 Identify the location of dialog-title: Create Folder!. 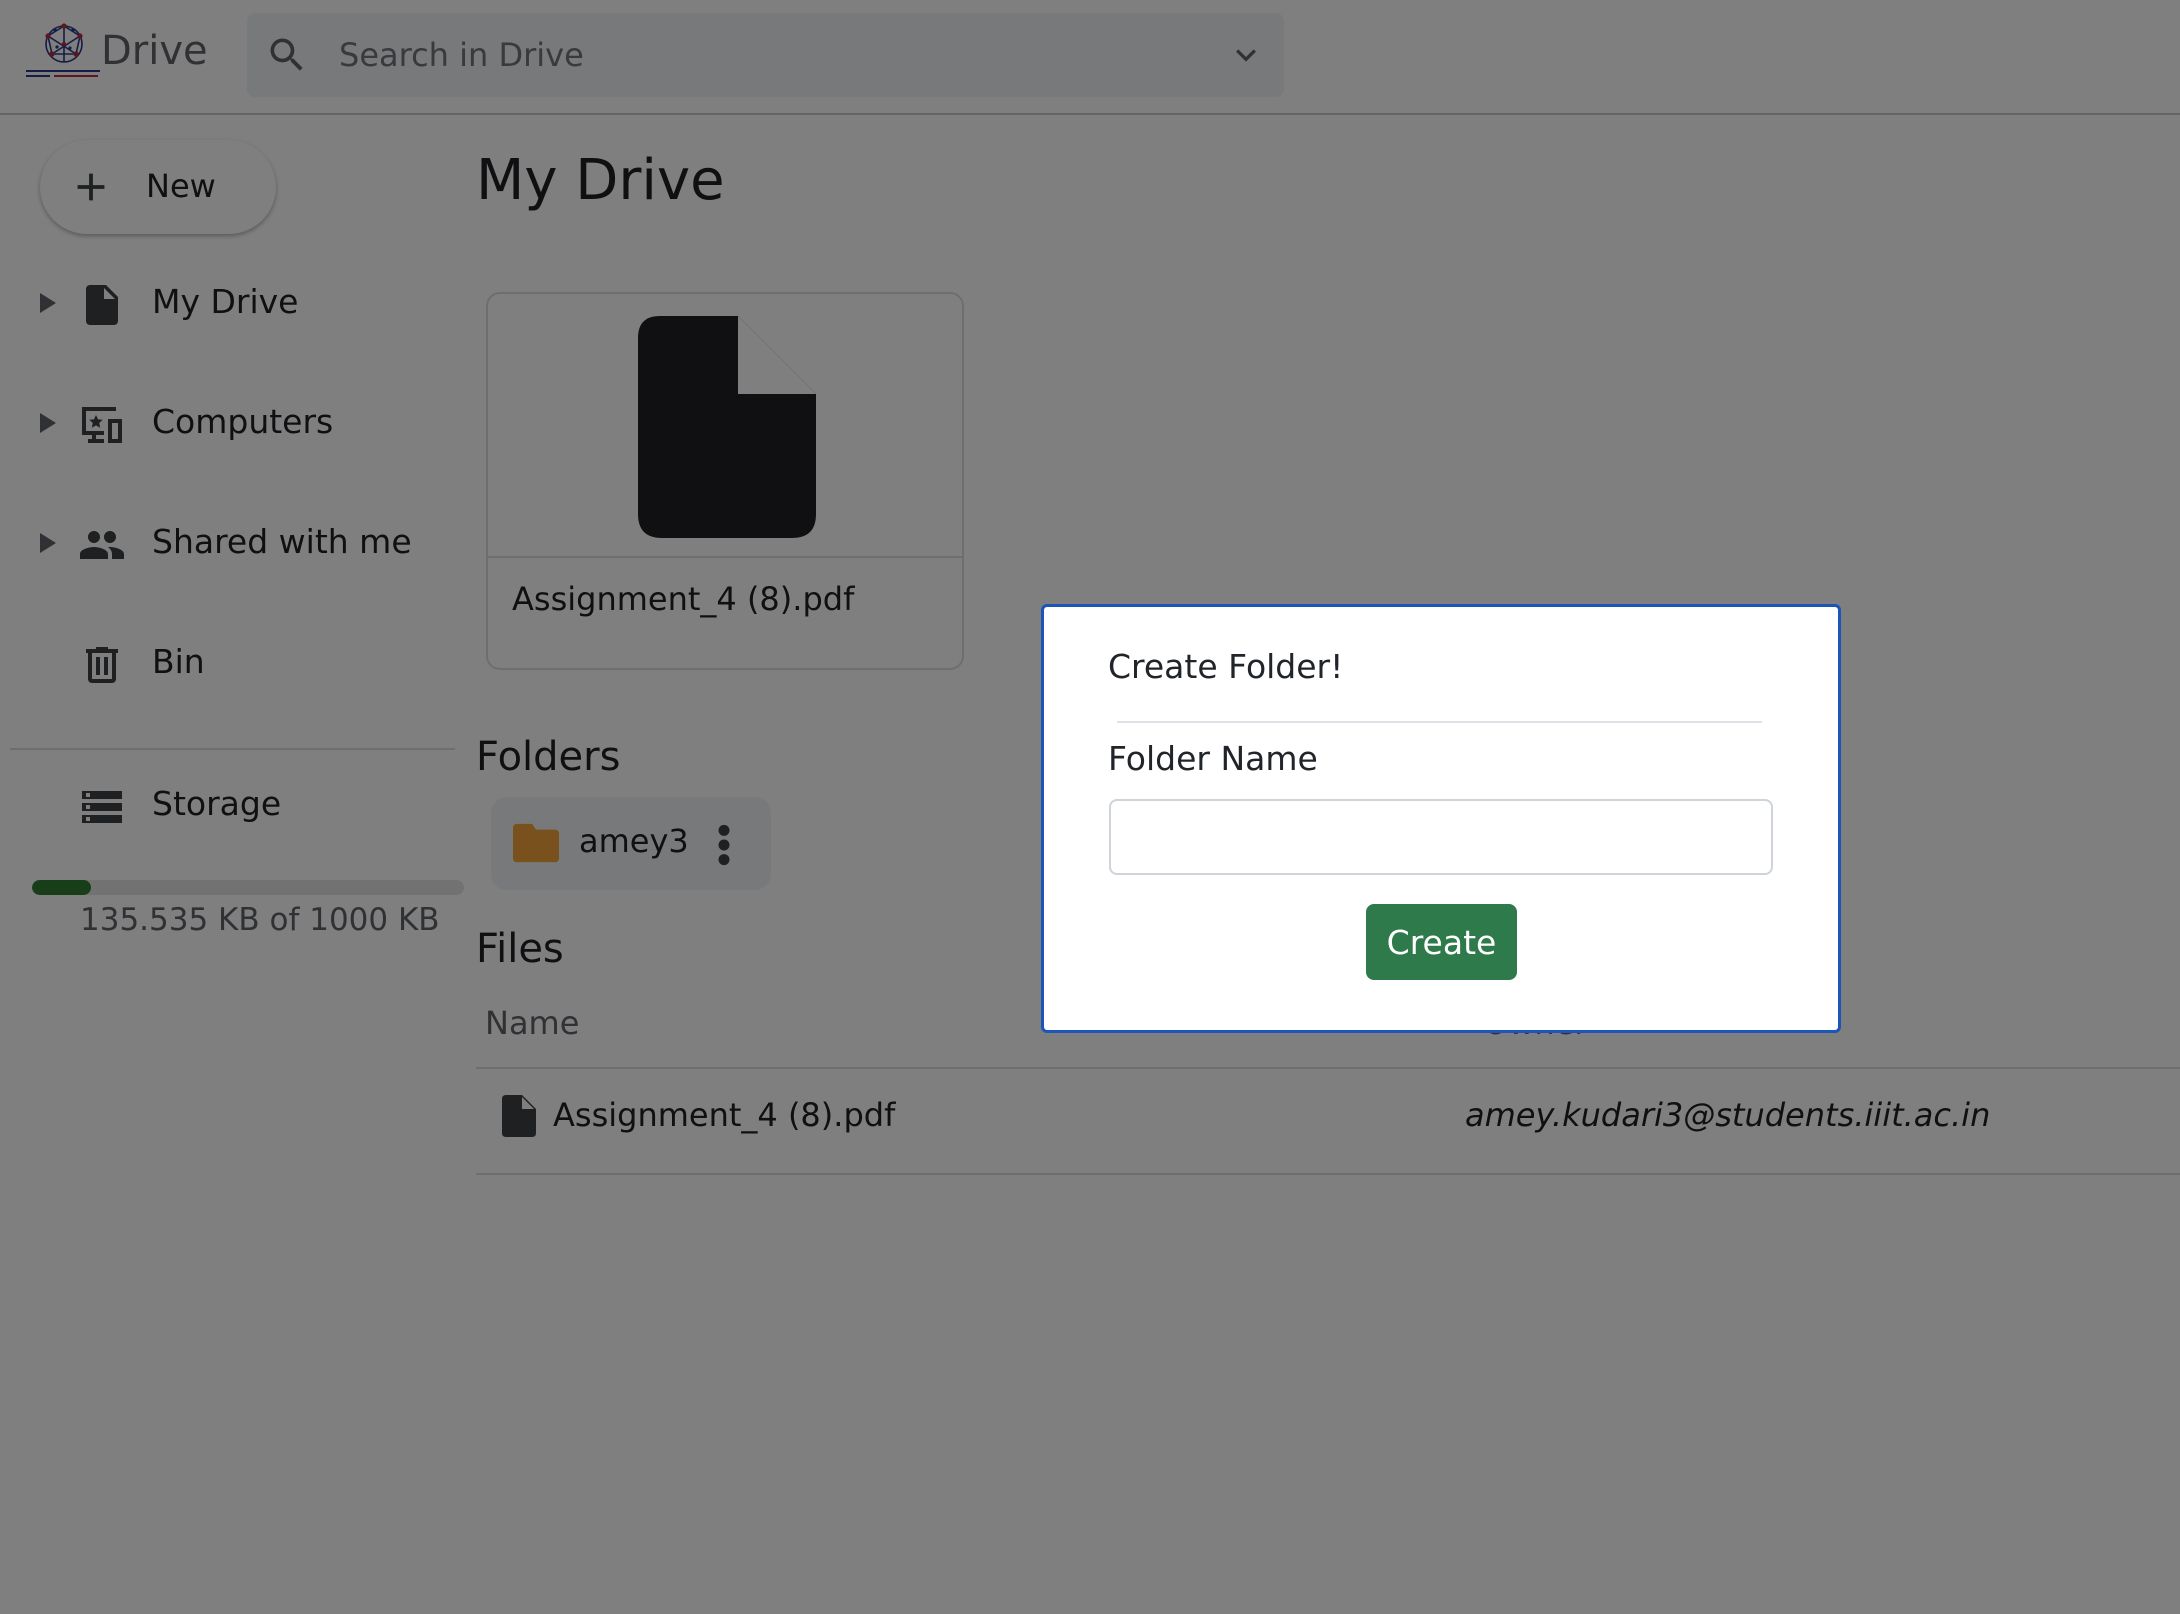
(1226, 666).